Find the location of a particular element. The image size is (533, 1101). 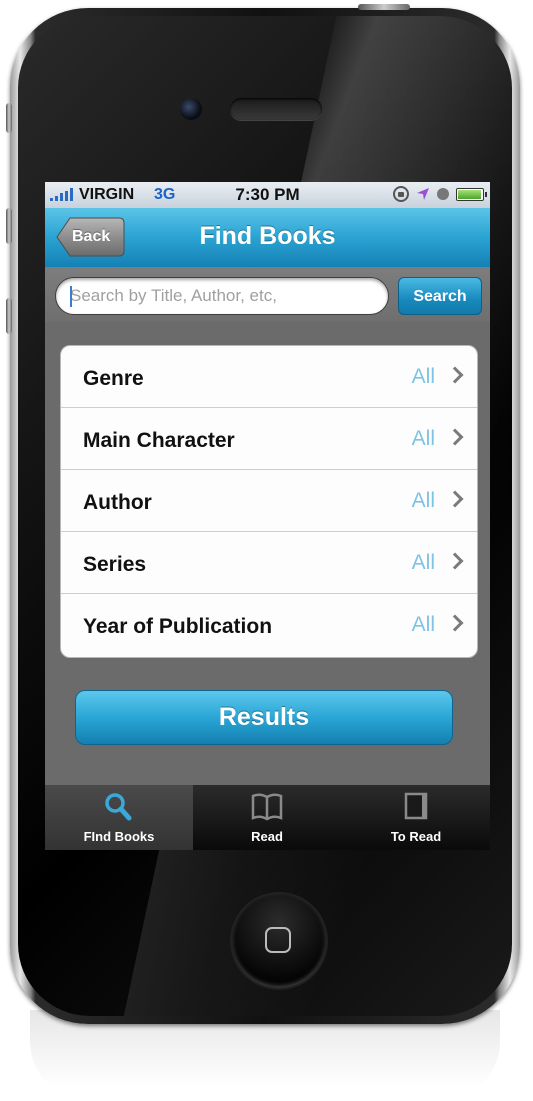

location-icon is located at coordinates (423, 194).